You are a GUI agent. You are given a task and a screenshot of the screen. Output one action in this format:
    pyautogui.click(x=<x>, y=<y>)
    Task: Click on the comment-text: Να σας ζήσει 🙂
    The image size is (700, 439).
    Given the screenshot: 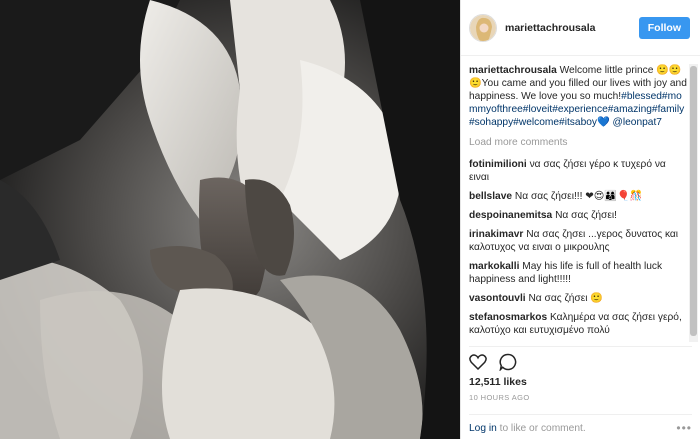 What is the action you would take?
    pyautogui.click(x=566, y=298)
    